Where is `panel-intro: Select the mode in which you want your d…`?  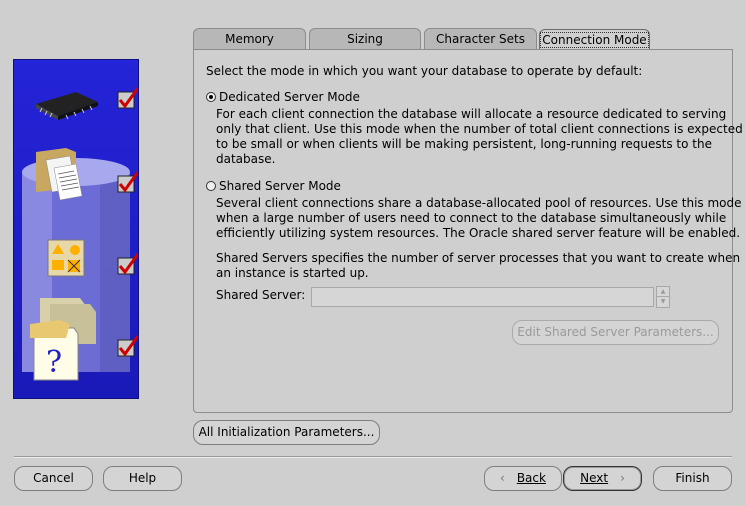 panel-intro: Select the mode in which you want your d… is located at coordinates (424, 71).